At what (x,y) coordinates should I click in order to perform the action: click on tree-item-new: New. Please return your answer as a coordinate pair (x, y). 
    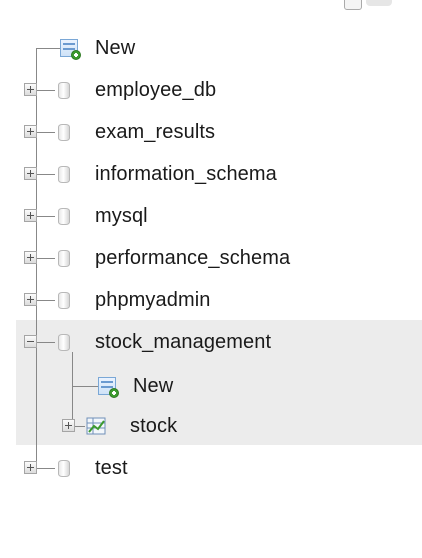
    Looking at the image, I should click on (97, 48).